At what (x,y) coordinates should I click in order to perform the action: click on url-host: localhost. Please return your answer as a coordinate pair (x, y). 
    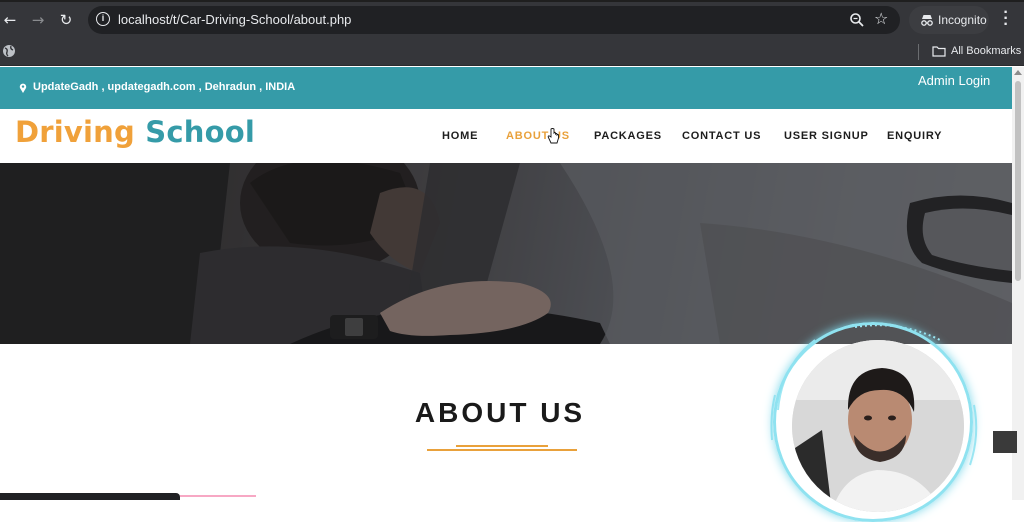
    Looking at the image, I should click on (144, 19).